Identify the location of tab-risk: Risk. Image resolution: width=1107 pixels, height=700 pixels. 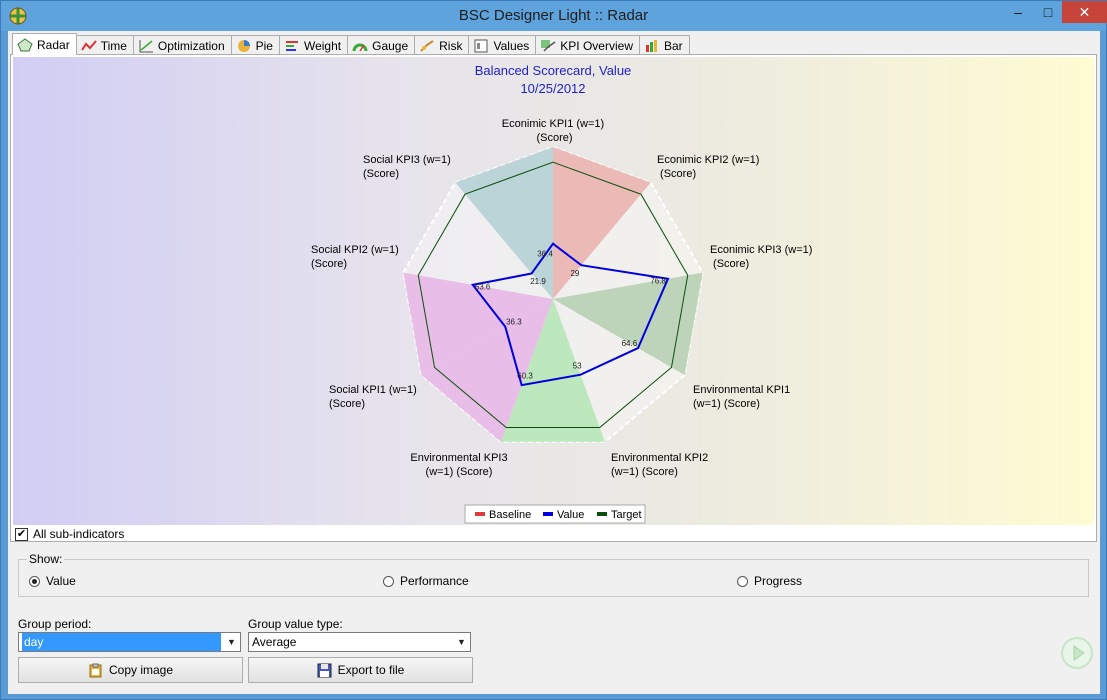
(442, 45).